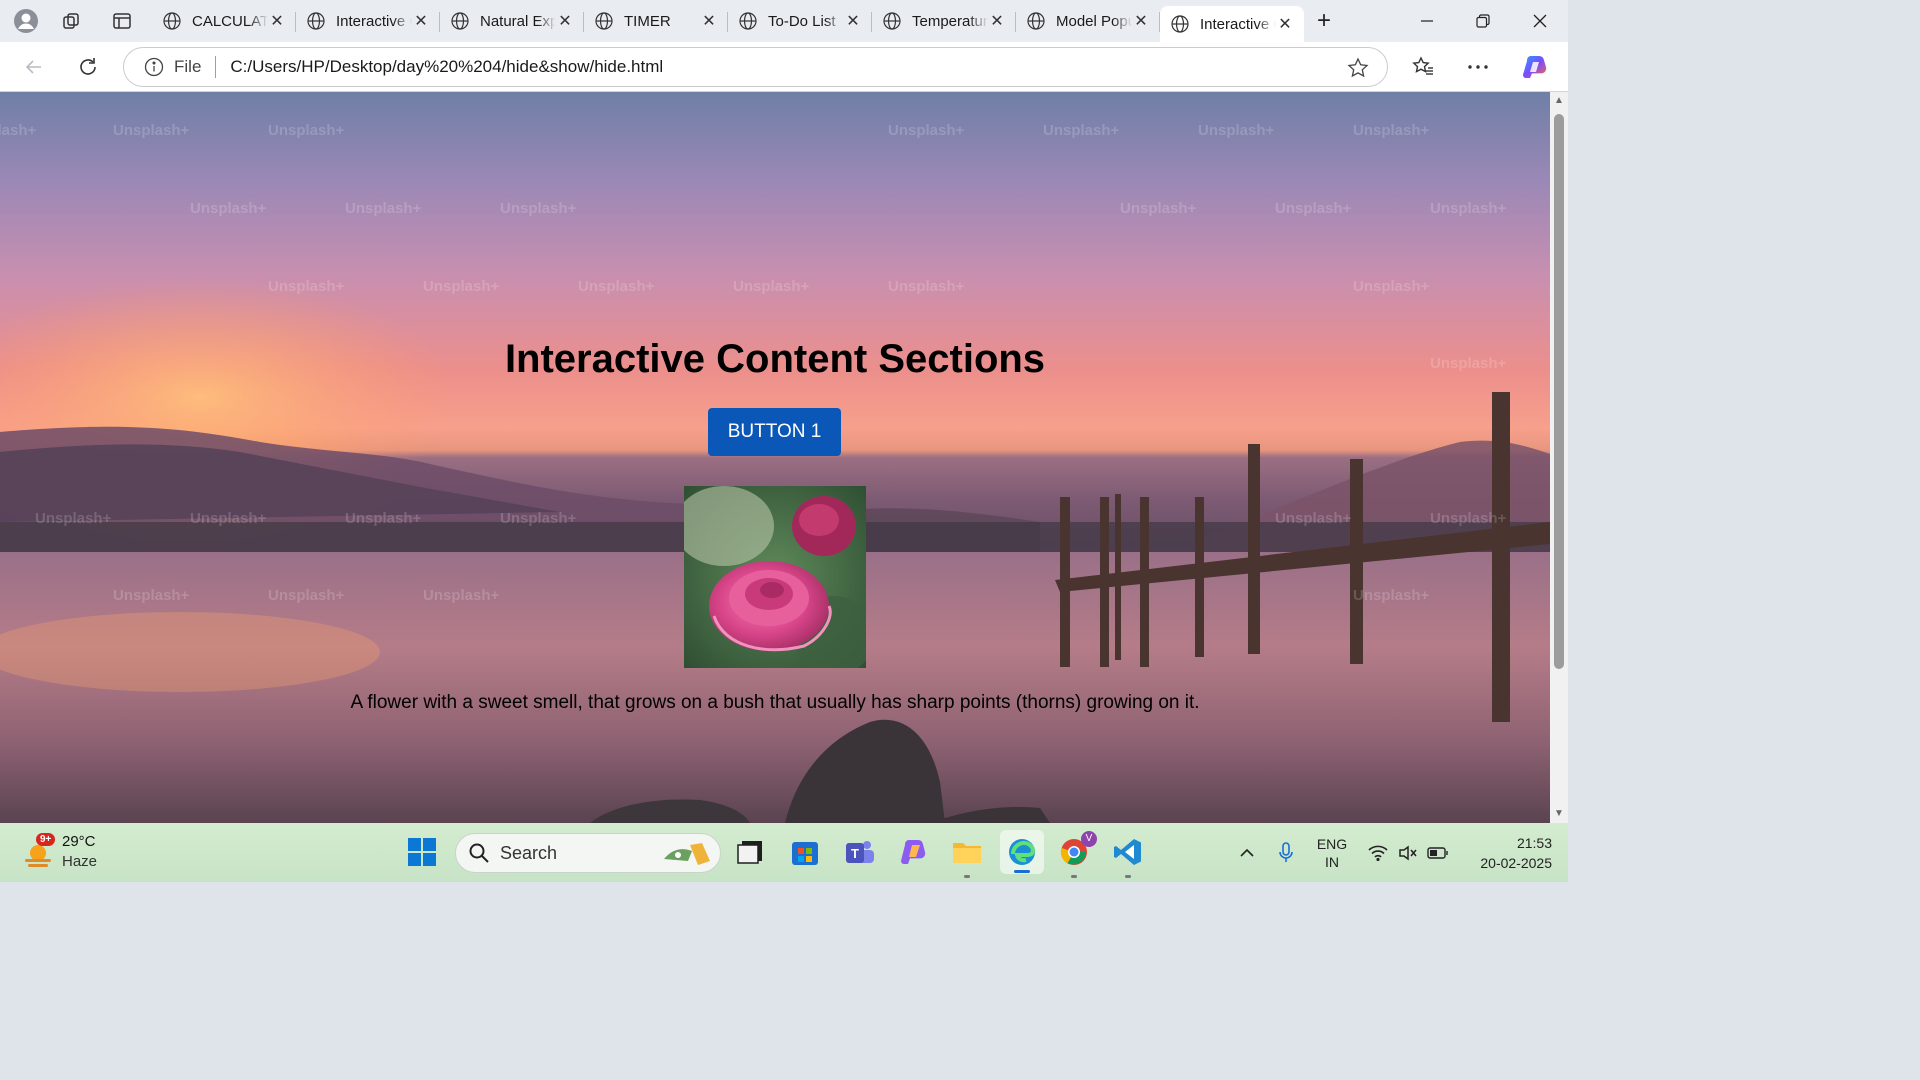 The image size is (1920, 1080). I want to click on scheme-label: File, so click(188, 66).